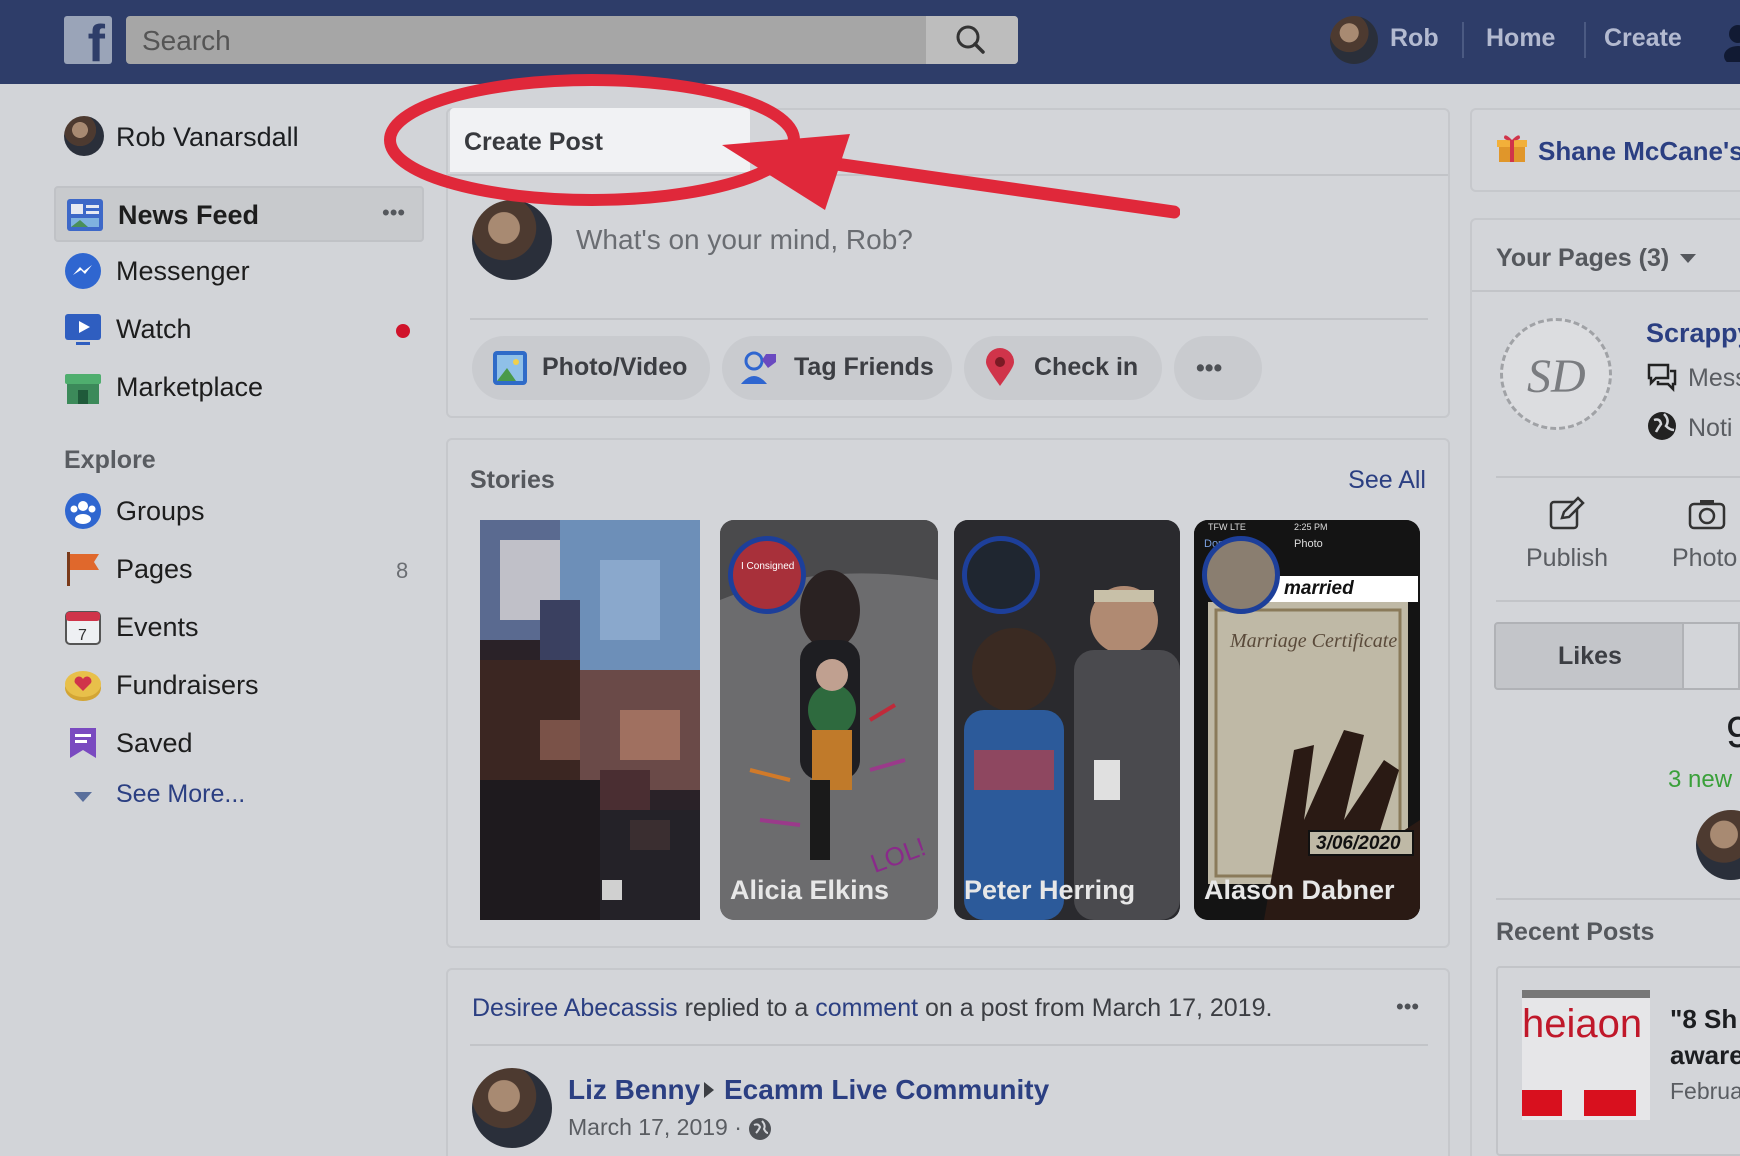 This screenshot has width=1740, height=1156. Describe the element at coordinates (746, 1008) in the screenshot. I see `activity-text: replied to a` at that location.